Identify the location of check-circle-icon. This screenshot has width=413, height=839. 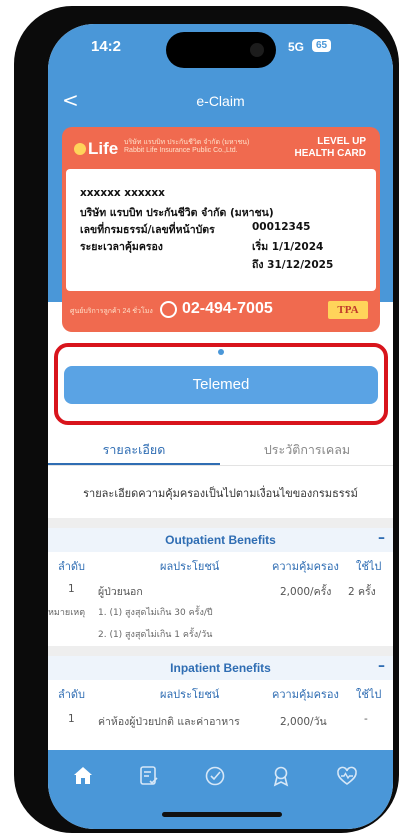
(215, 776).